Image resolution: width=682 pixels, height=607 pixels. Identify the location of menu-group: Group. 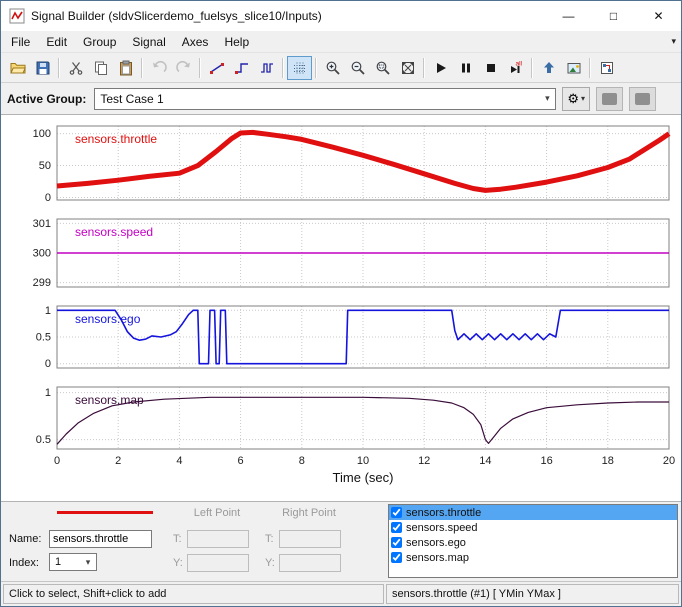
(99, 42).